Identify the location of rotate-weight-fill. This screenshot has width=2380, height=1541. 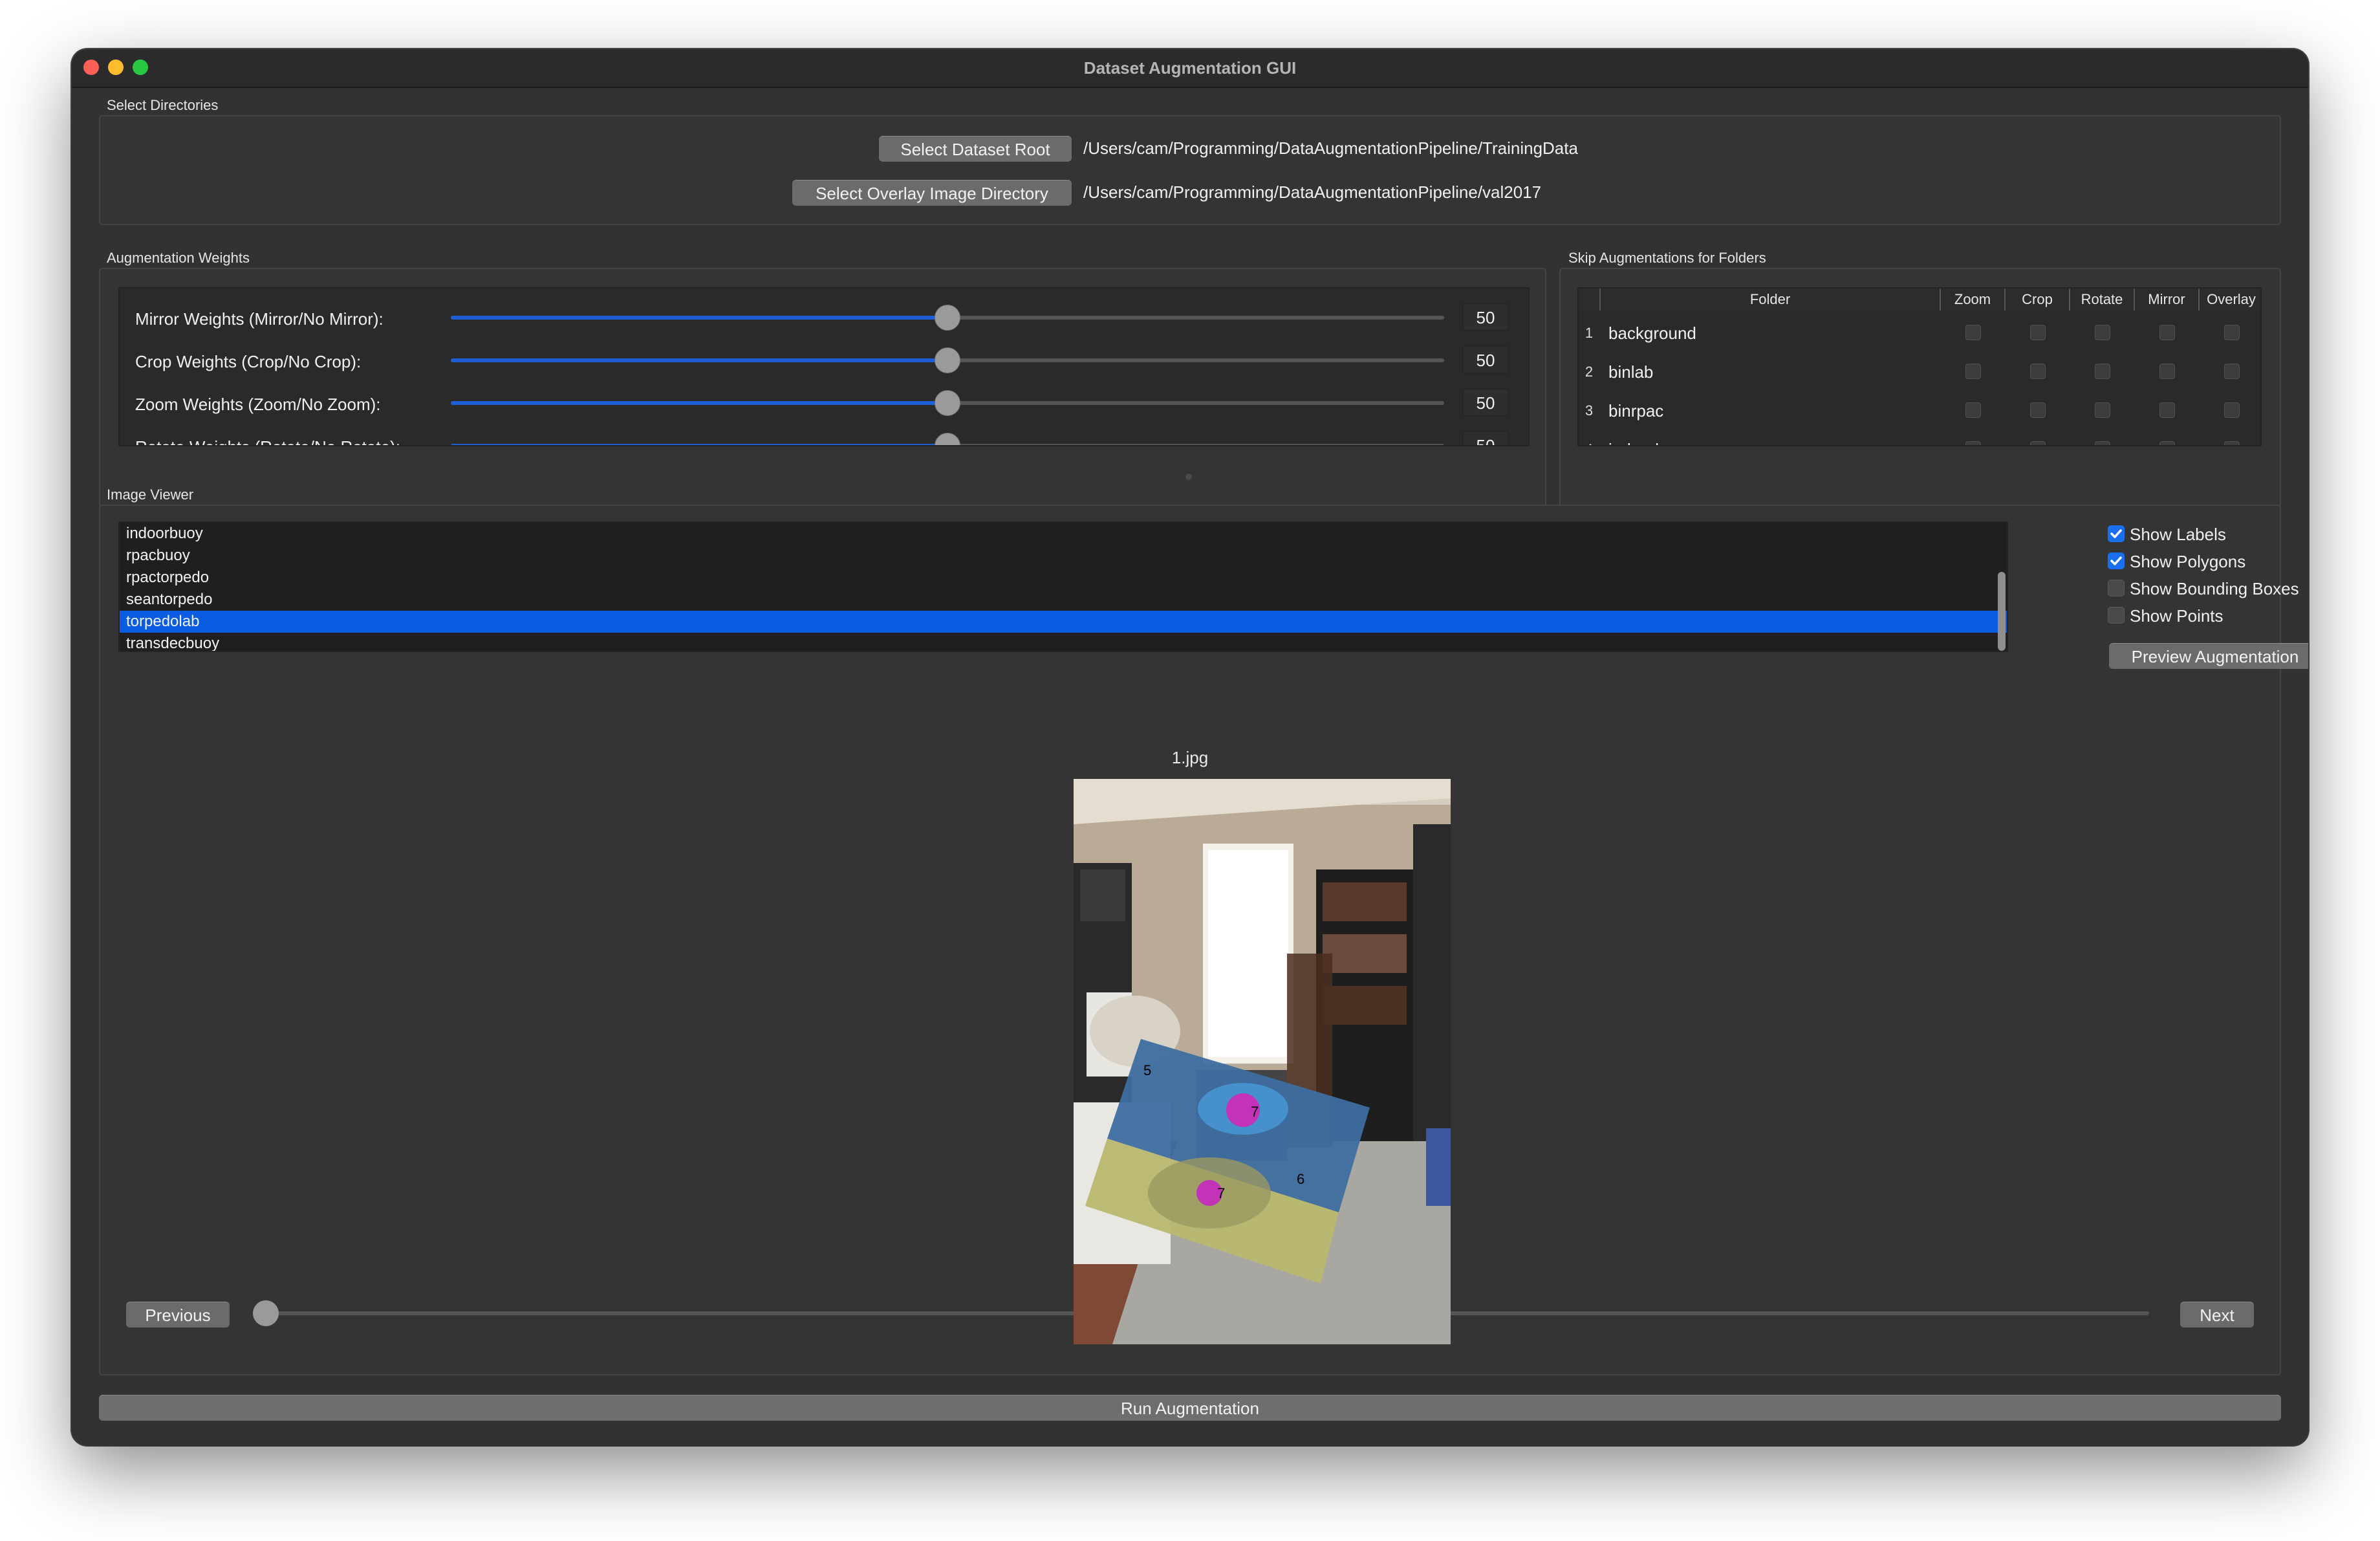
(699, 444).